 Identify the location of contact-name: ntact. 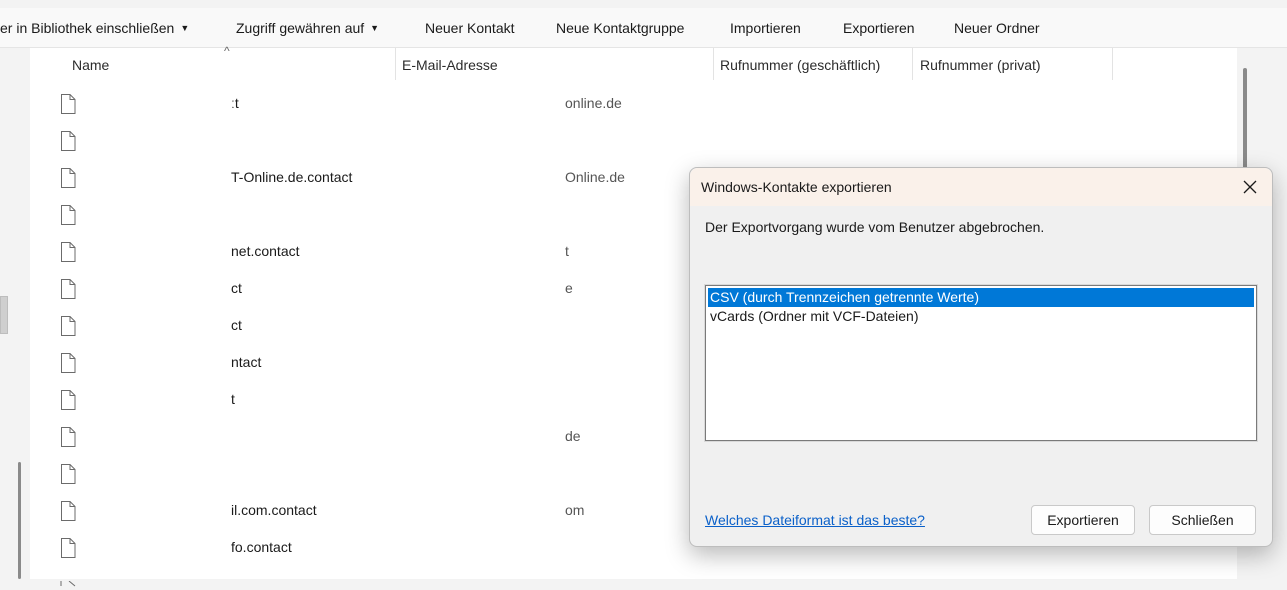
(246, 362).